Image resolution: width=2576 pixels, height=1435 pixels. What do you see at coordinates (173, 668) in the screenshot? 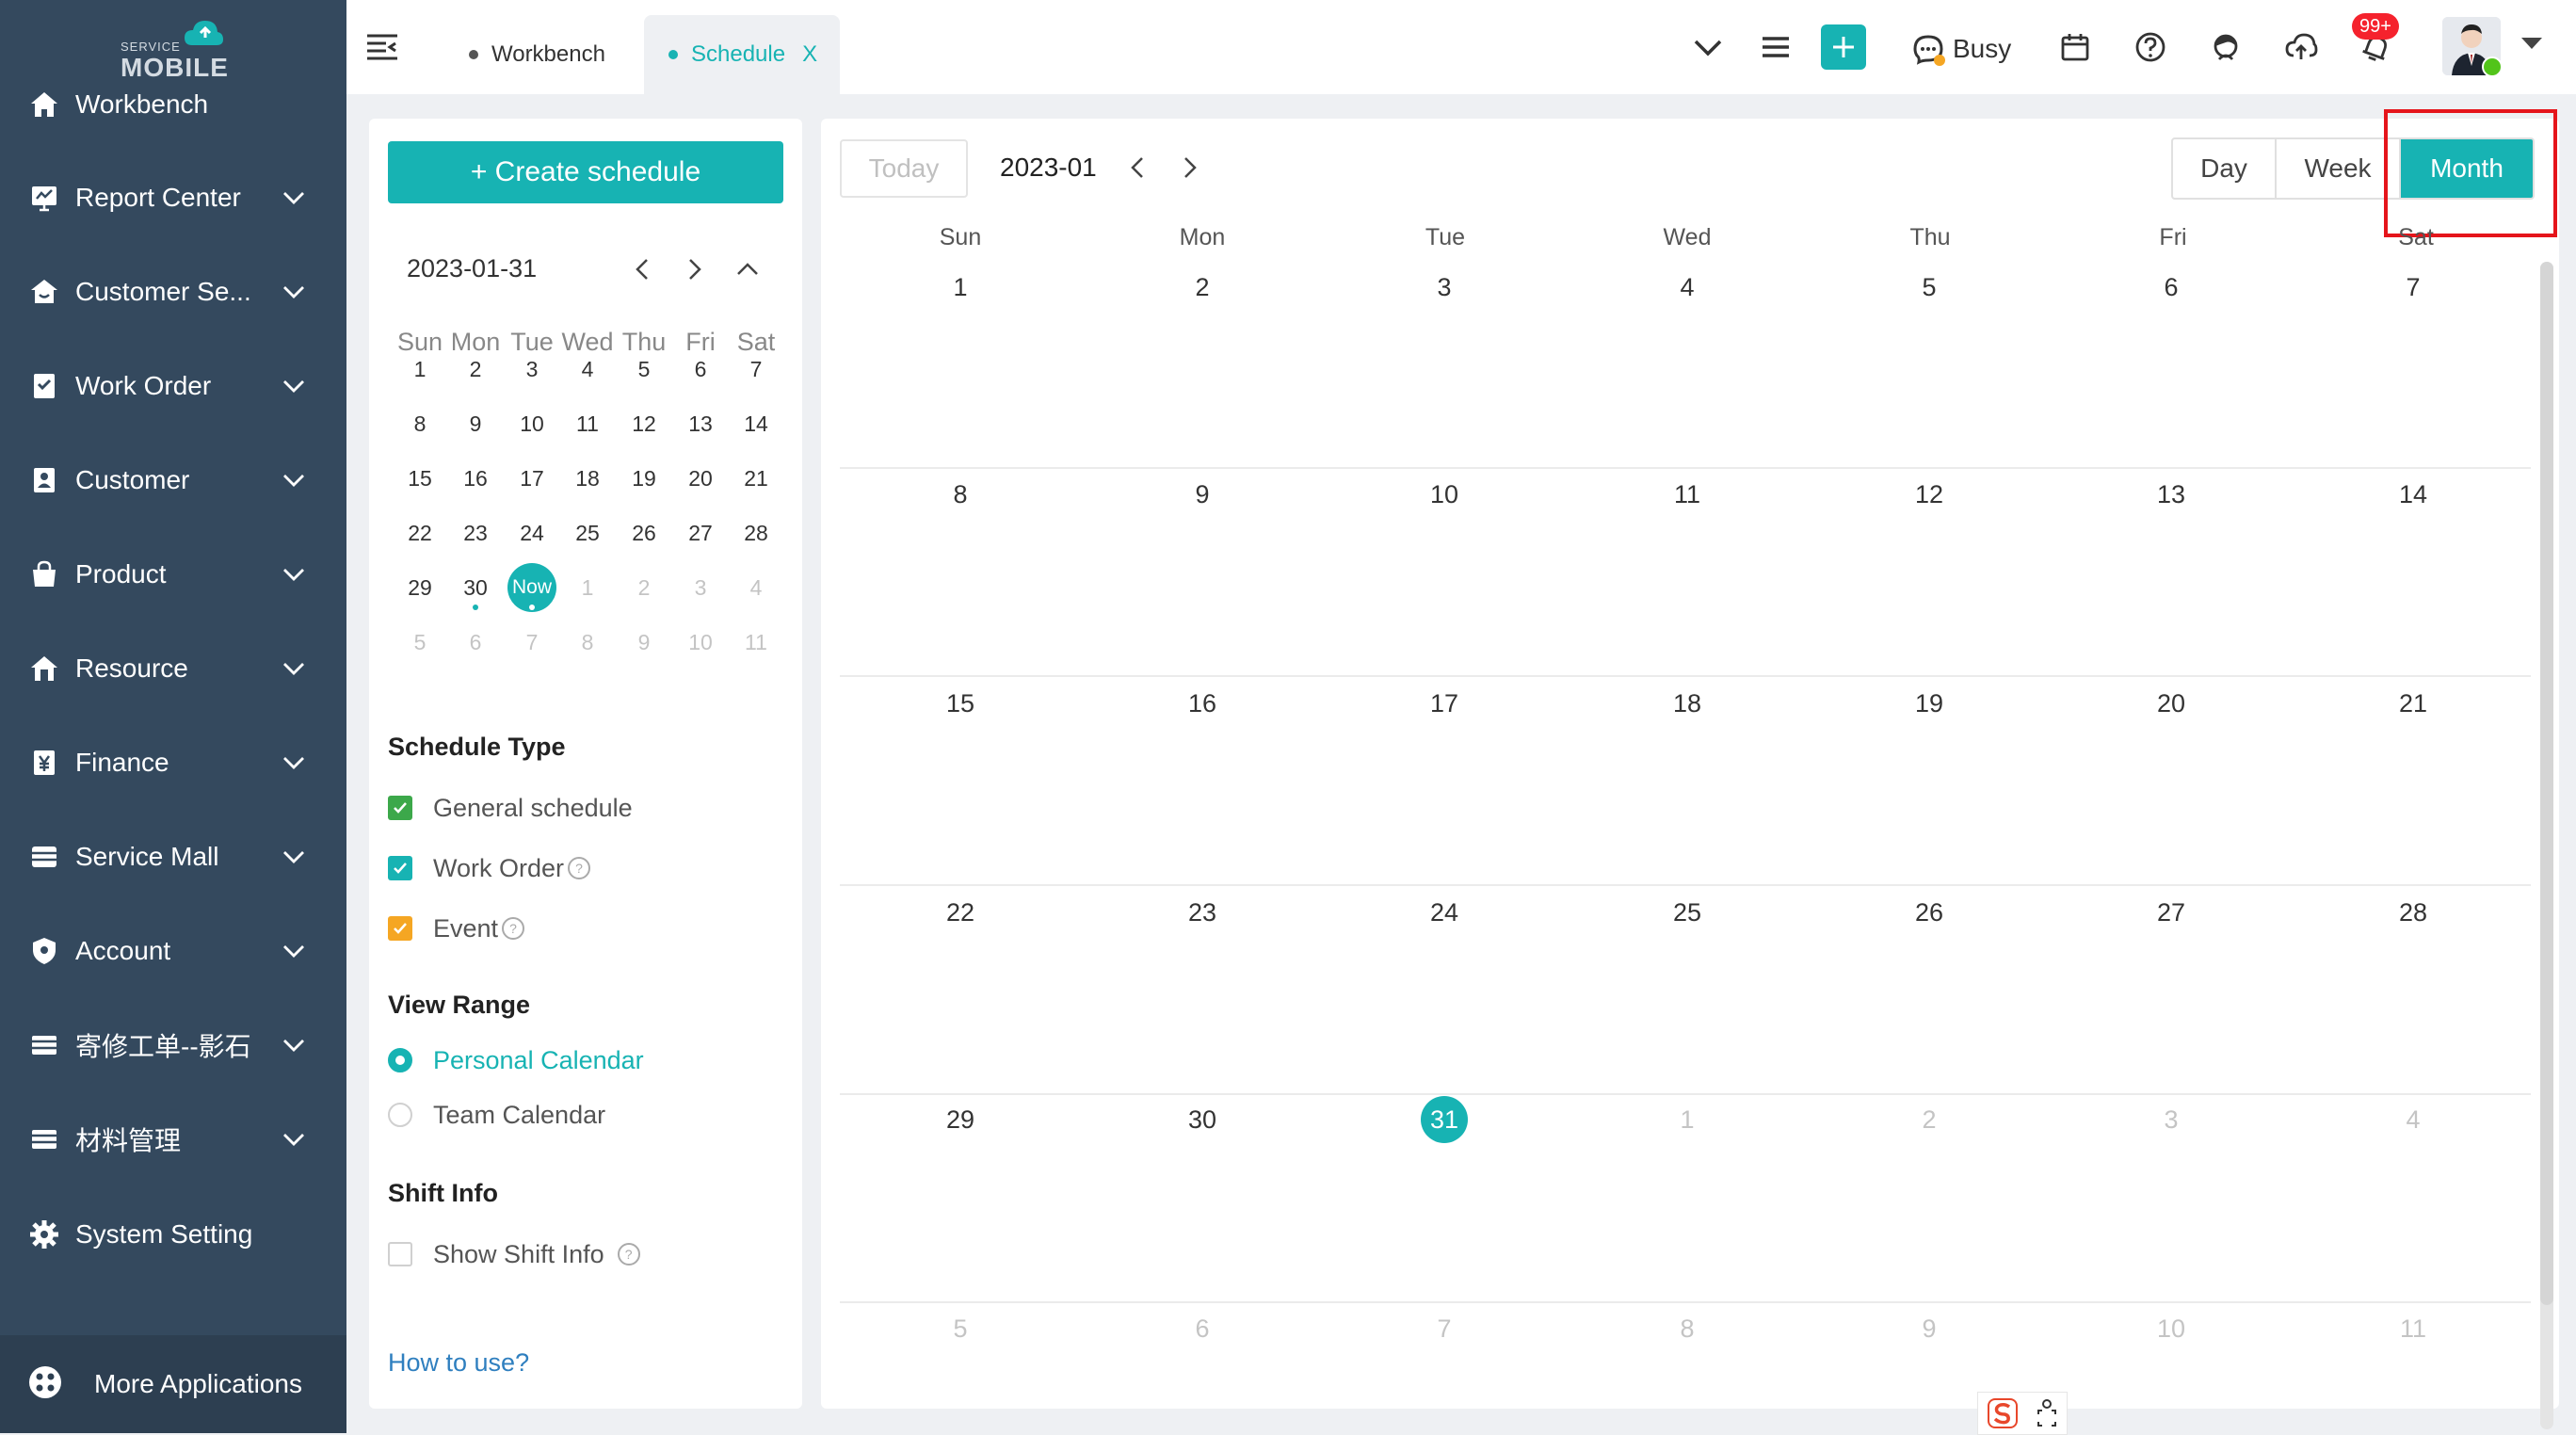
I see `sidebar-item-resource: Resource` at bounding box center [173, 668].